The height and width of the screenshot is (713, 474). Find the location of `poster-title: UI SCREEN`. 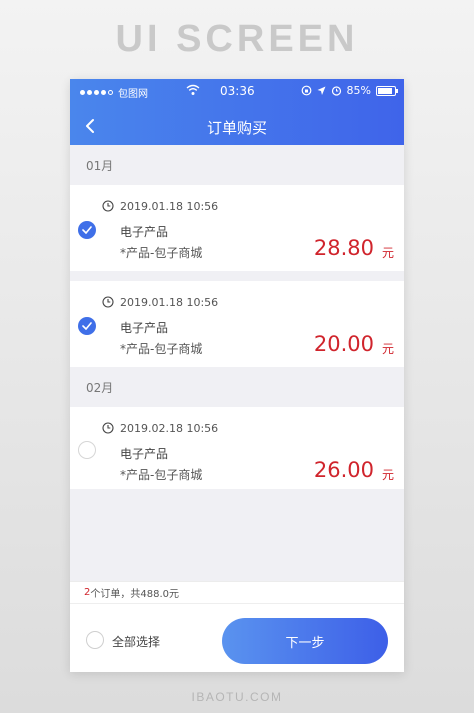

poster-title: UI SCREEN is located at coordinates (237, 39).